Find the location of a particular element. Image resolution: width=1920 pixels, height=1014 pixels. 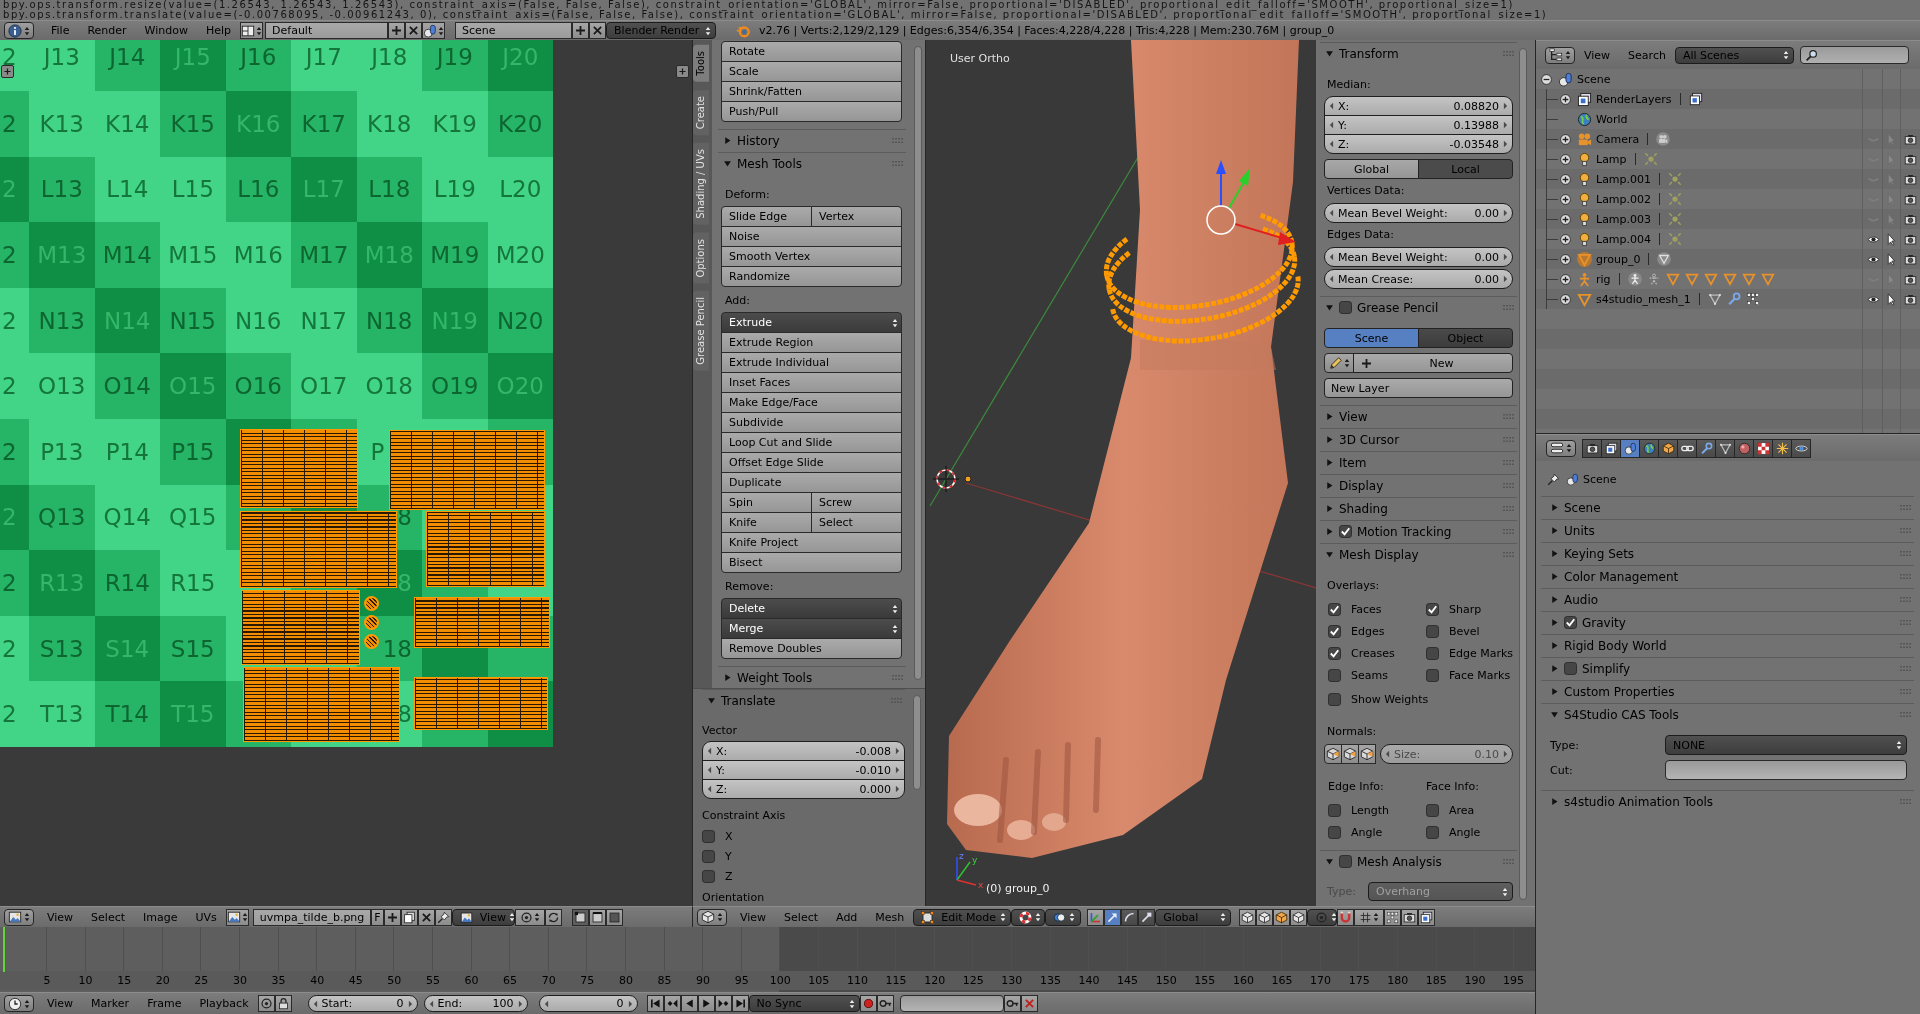

checkbox-label: Bevel is located at coordinates (1464, 631).